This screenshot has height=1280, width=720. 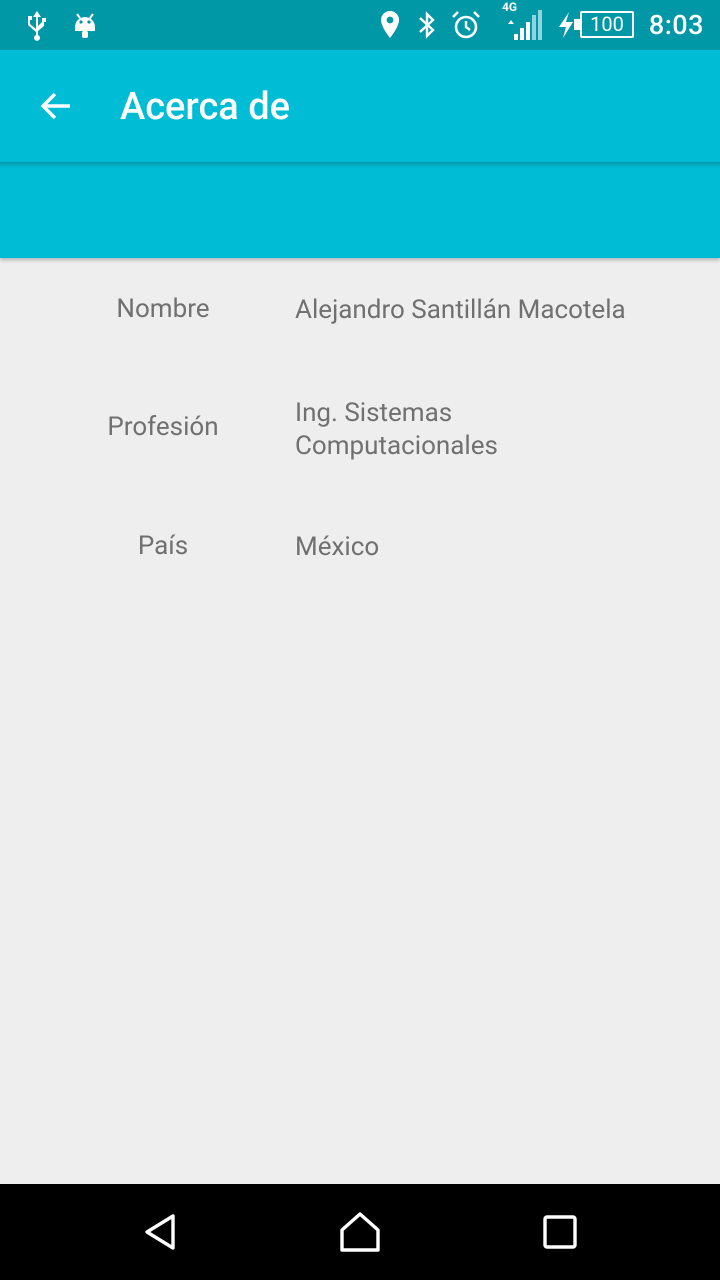 I want to click on navigation-bar, so click(x=360, y=1232).